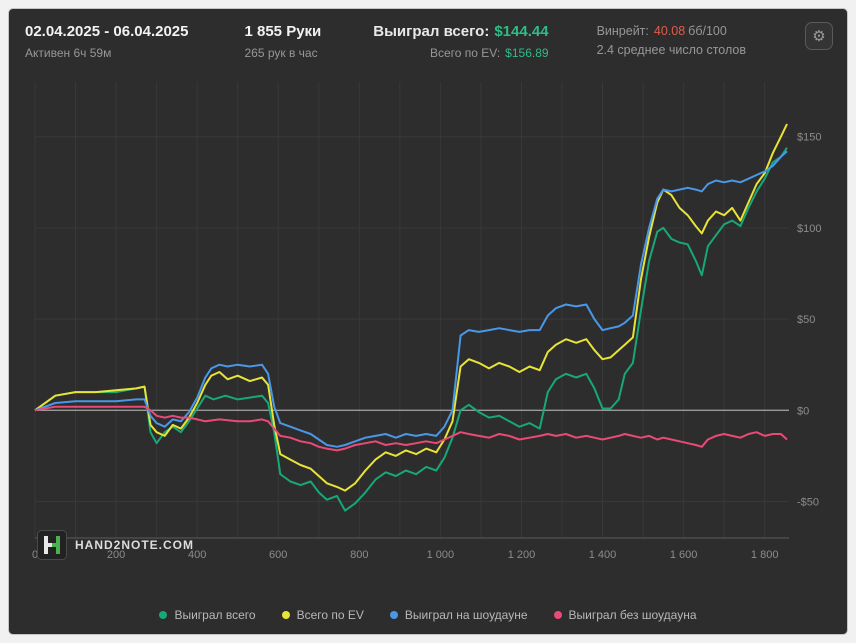  What do you see at coordinates (808, 503) in the screenshot?
I see `y-axis-label: -$50` at bounding box center [808, 503].